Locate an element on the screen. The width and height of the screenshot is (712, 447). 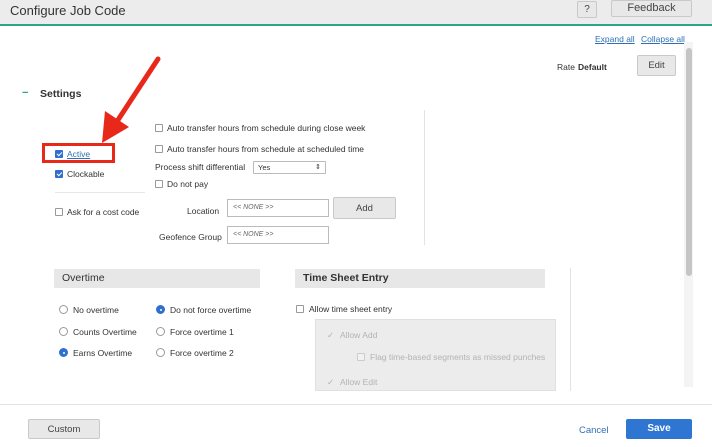
cancel-link: Cancel is located at coordinates (594, 430).